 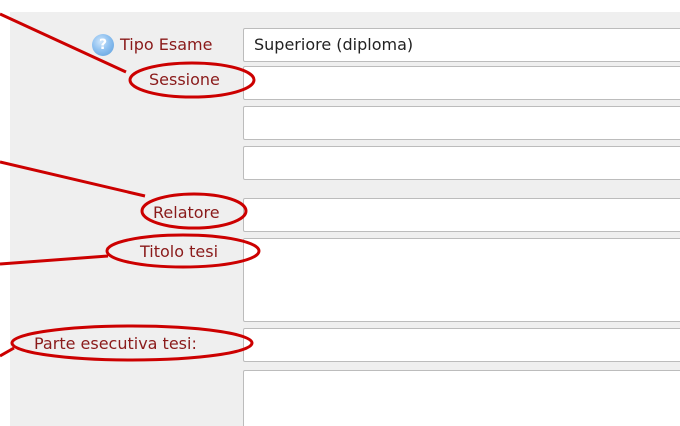 What do you see at coordinates (166, 44) in the screenshot?
I see `tipo-esame-label: Tipo Esame` at bounding box center [166, 44].